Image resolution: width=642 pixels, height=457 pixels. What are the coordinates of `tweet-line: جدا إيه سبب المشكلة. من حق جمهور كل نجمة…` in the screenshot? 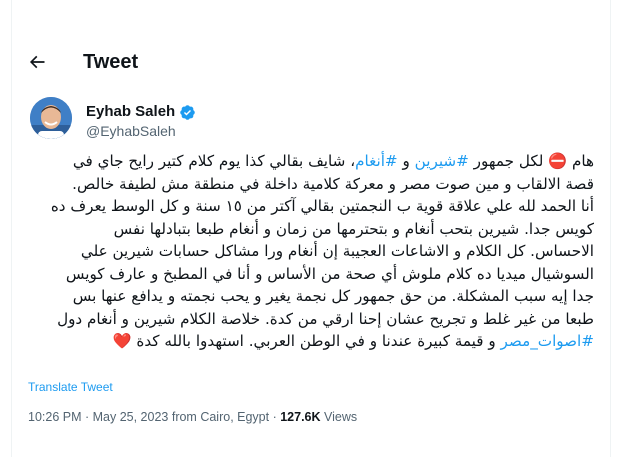 It's located at (333, 296).